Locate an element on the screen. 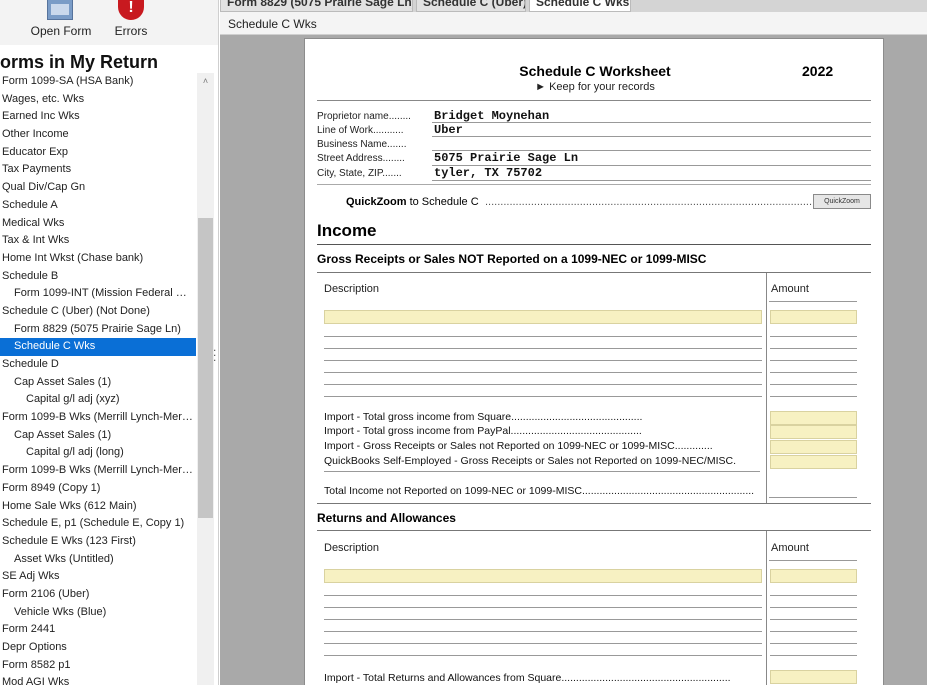 This screenshot has width=927, height=685. forms-list-item: Wages, etc. Wks is located at coordinates (98, 100).